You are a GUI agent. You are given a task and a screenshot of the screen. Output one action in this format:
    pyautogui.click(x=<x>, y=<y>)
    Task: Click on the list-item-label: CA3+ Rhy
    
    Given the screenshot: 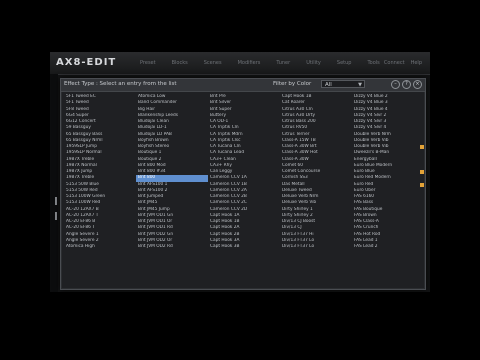 What is the action you would take?
    pyautogui.click(x=221, y=165)
    